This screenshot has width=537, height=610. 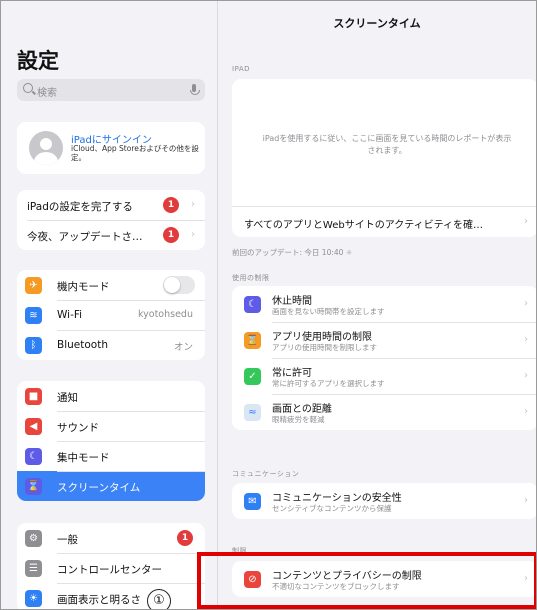 I want to click on always-allowed-row: ✓ 常に許可 常に許可するアプリを選択します ›, so click(x=384, y=376).